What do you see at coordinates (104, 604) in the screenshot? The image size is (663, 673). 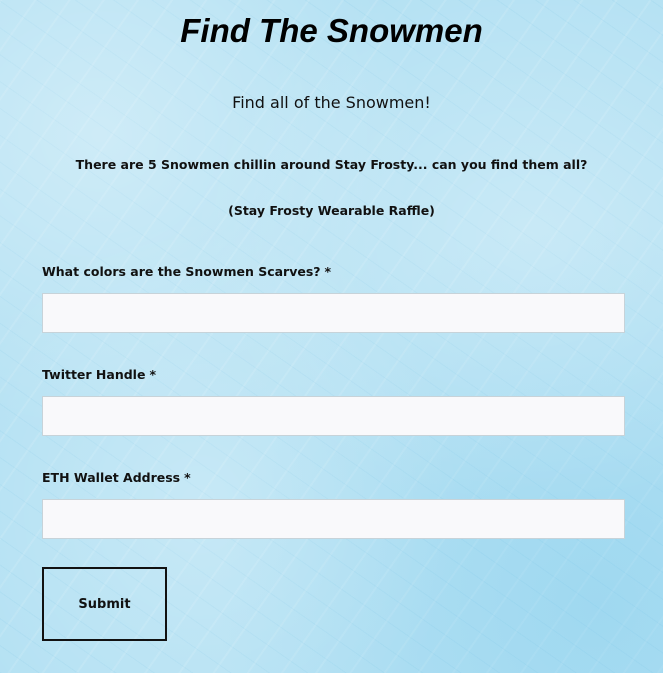 I see `submit-button: Submit` at bounding box center [104, 604].